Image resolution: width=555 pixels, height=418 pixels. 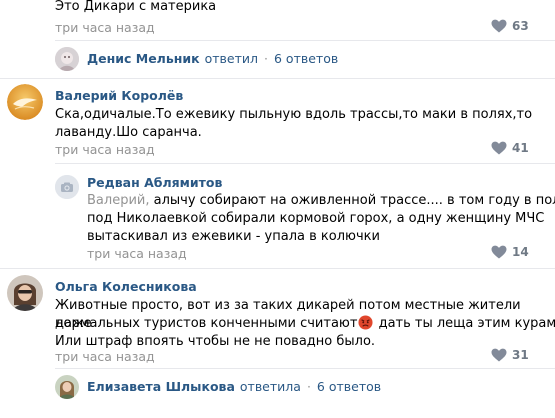 What do you see at coordinates (520, 252) in the screenshot?
I see `like-count: 14` at bounding box center [520, 252].